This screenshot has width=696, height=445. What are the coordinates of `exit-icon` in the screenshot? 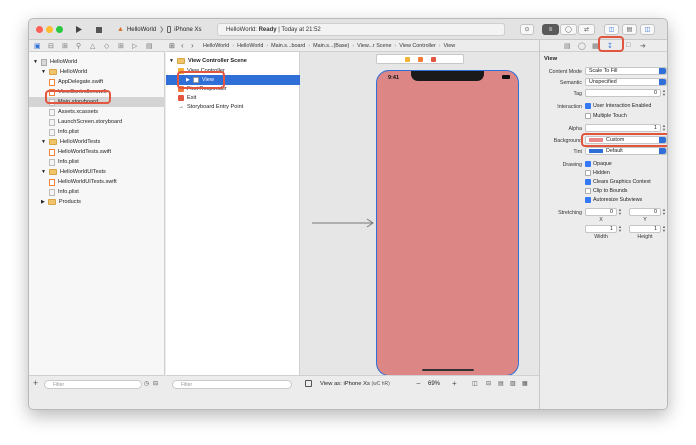 It's located at (433, 59).